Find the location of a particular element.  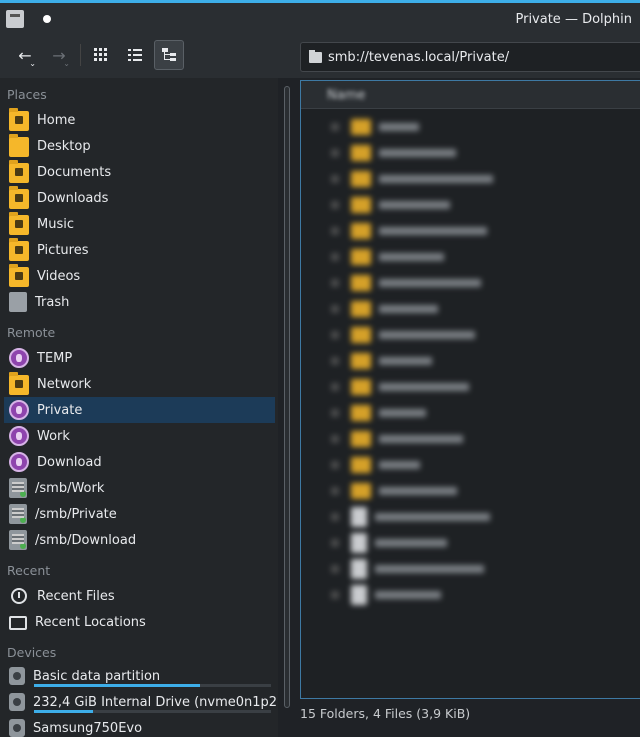

back-button: ← ⌄ is located at coordinates (25, 55).